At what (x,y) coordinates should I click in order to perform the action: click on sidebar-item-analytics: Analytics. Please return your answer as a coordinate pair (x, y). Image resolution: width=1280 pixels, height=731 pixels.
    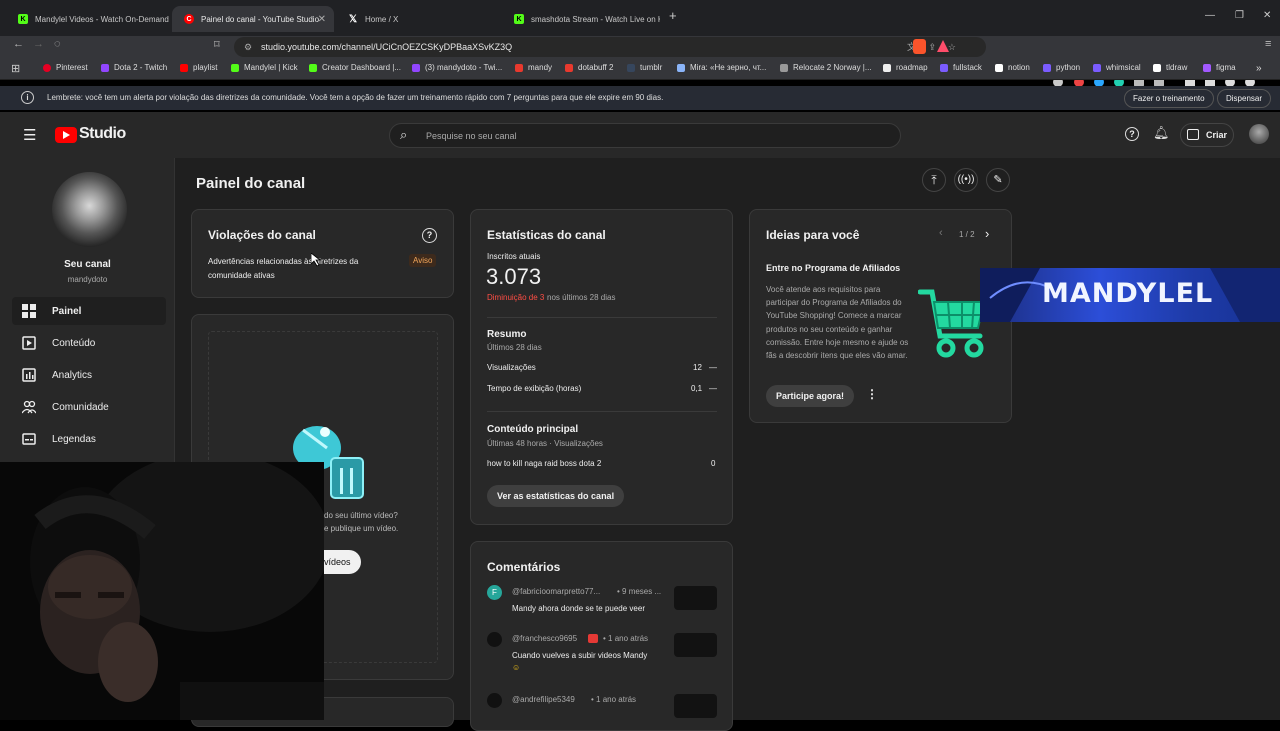
    Looking at the image, I should click on (89, 375).